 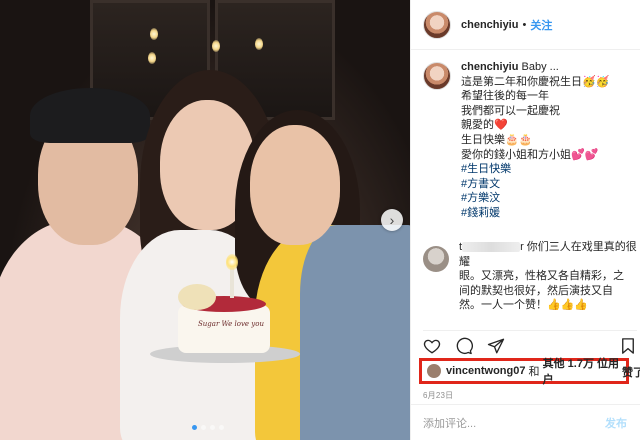 I want to click on comment-avatar, so click(x=436, y=259).